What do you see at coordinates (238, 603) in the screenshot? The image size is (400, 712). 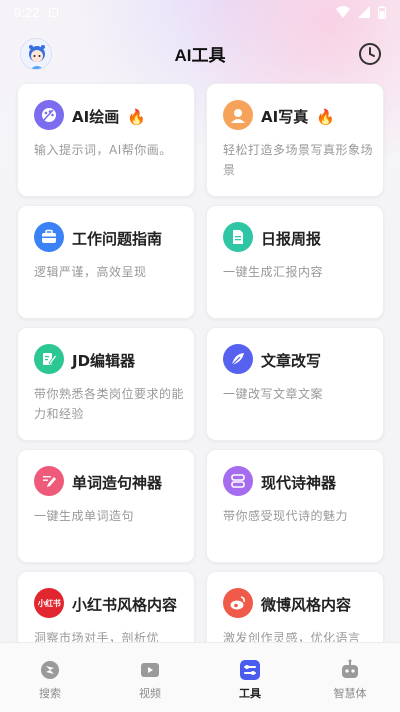 I see `weibo-icon` at bounding box center [238, 603].